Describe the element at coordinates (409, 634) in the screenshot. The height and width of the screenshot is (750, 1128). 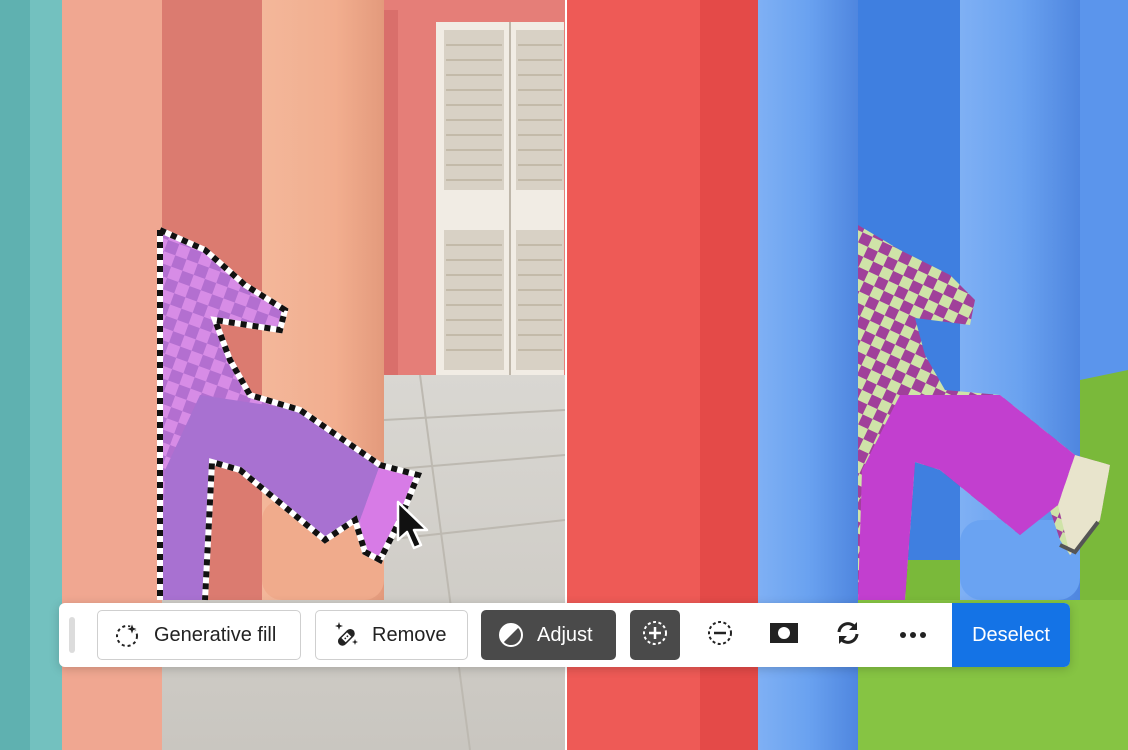
I see `remove-label: Remove` at that location.